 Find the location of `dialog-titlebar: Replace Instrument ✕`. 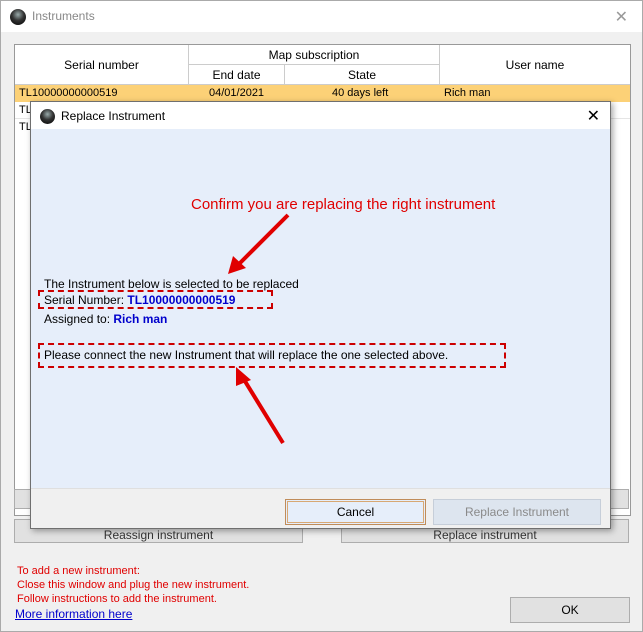

dialog-titlebar: Replace Instrument ✕ is located at coordinates (320, 115).